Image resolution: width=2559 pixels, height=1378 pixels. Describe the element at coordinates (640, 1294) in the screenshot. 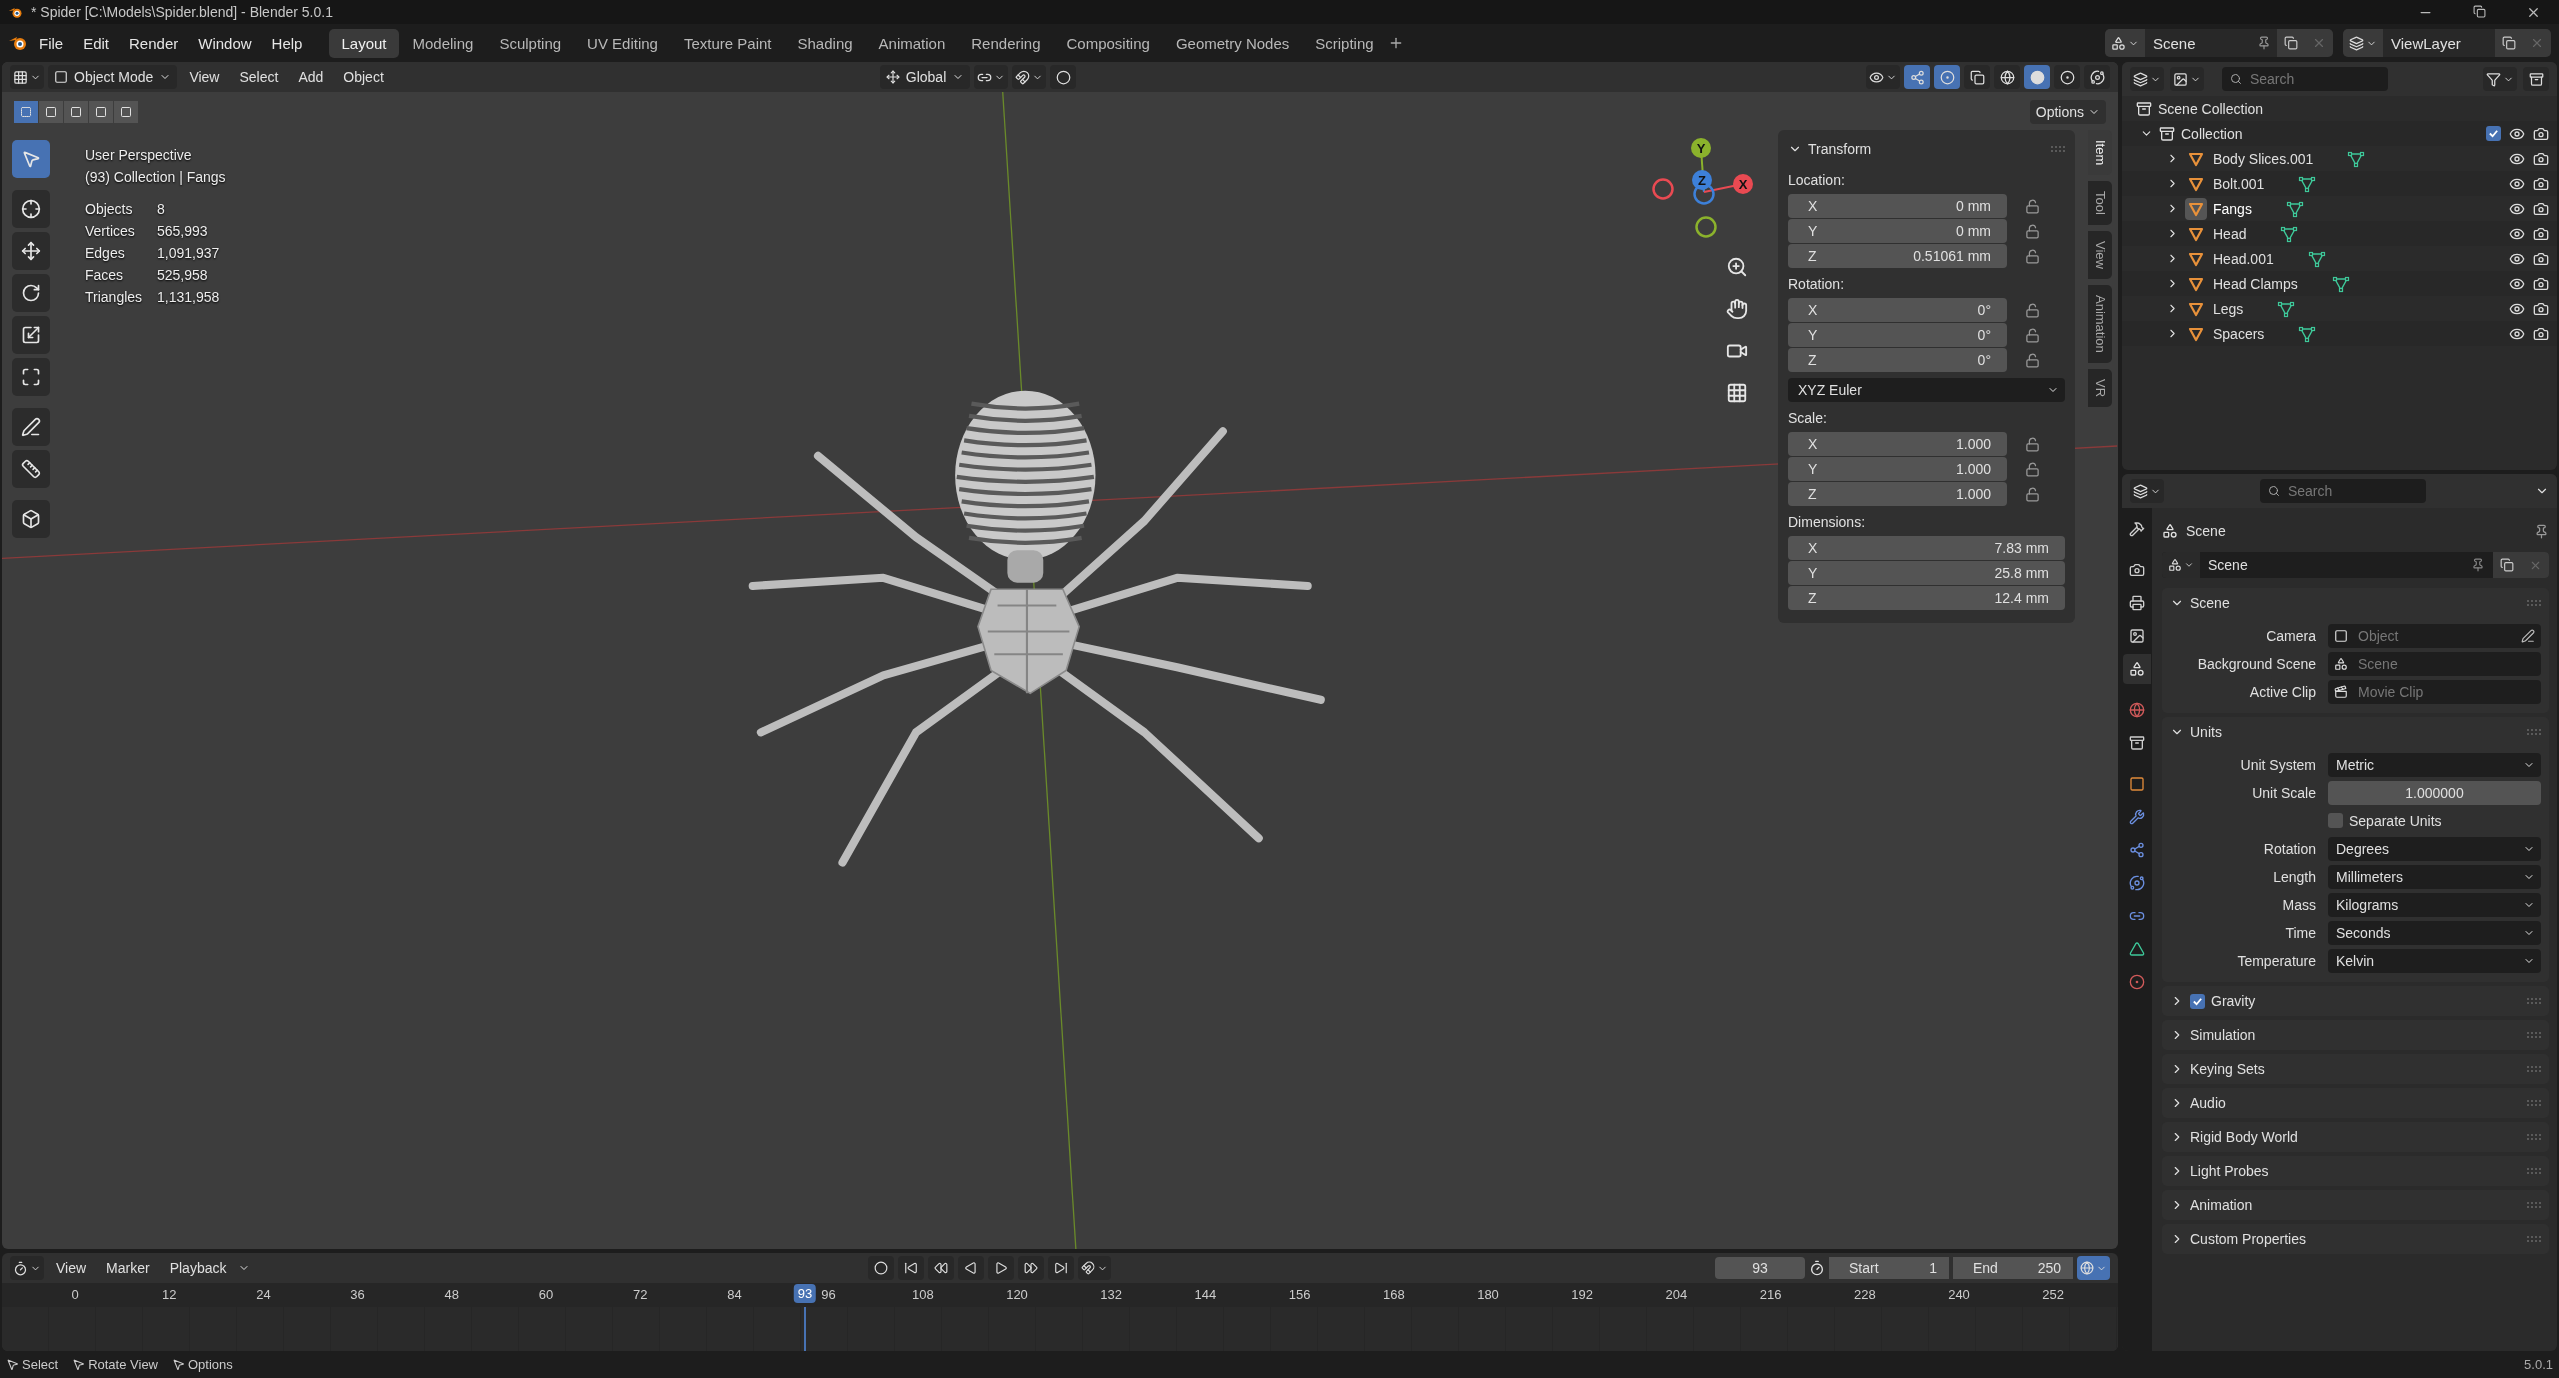

I see `frame-number: 72` at that location.